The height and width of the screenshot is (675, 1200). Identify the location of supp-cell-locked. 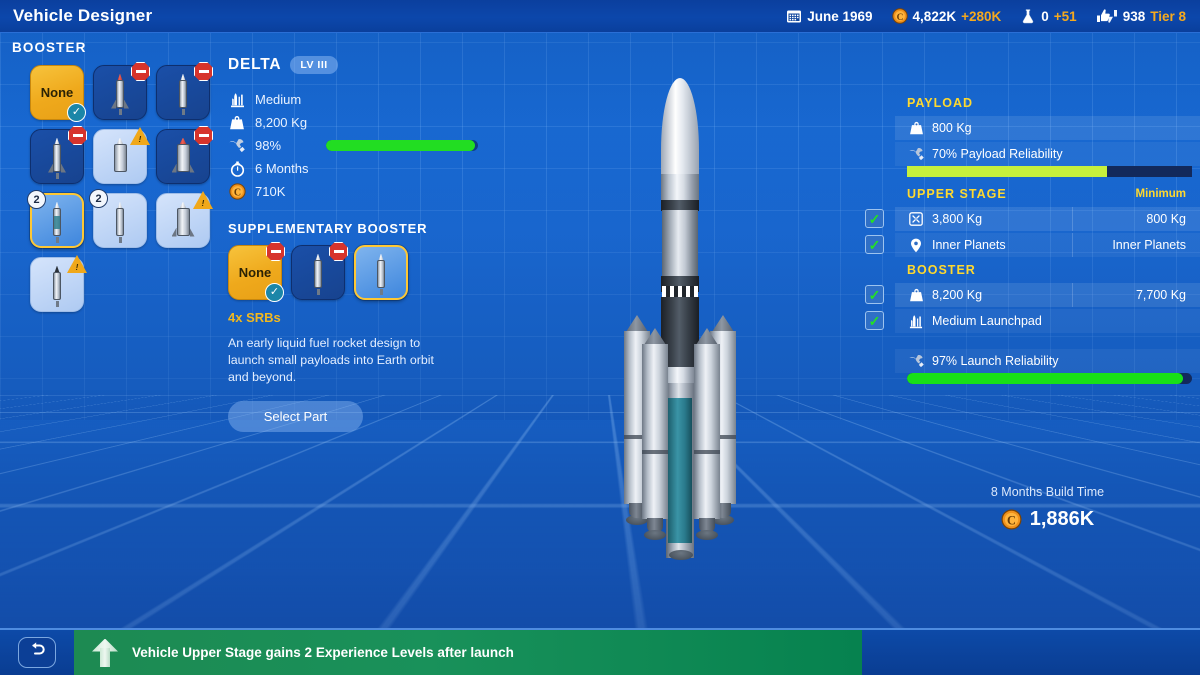
(319, 271).